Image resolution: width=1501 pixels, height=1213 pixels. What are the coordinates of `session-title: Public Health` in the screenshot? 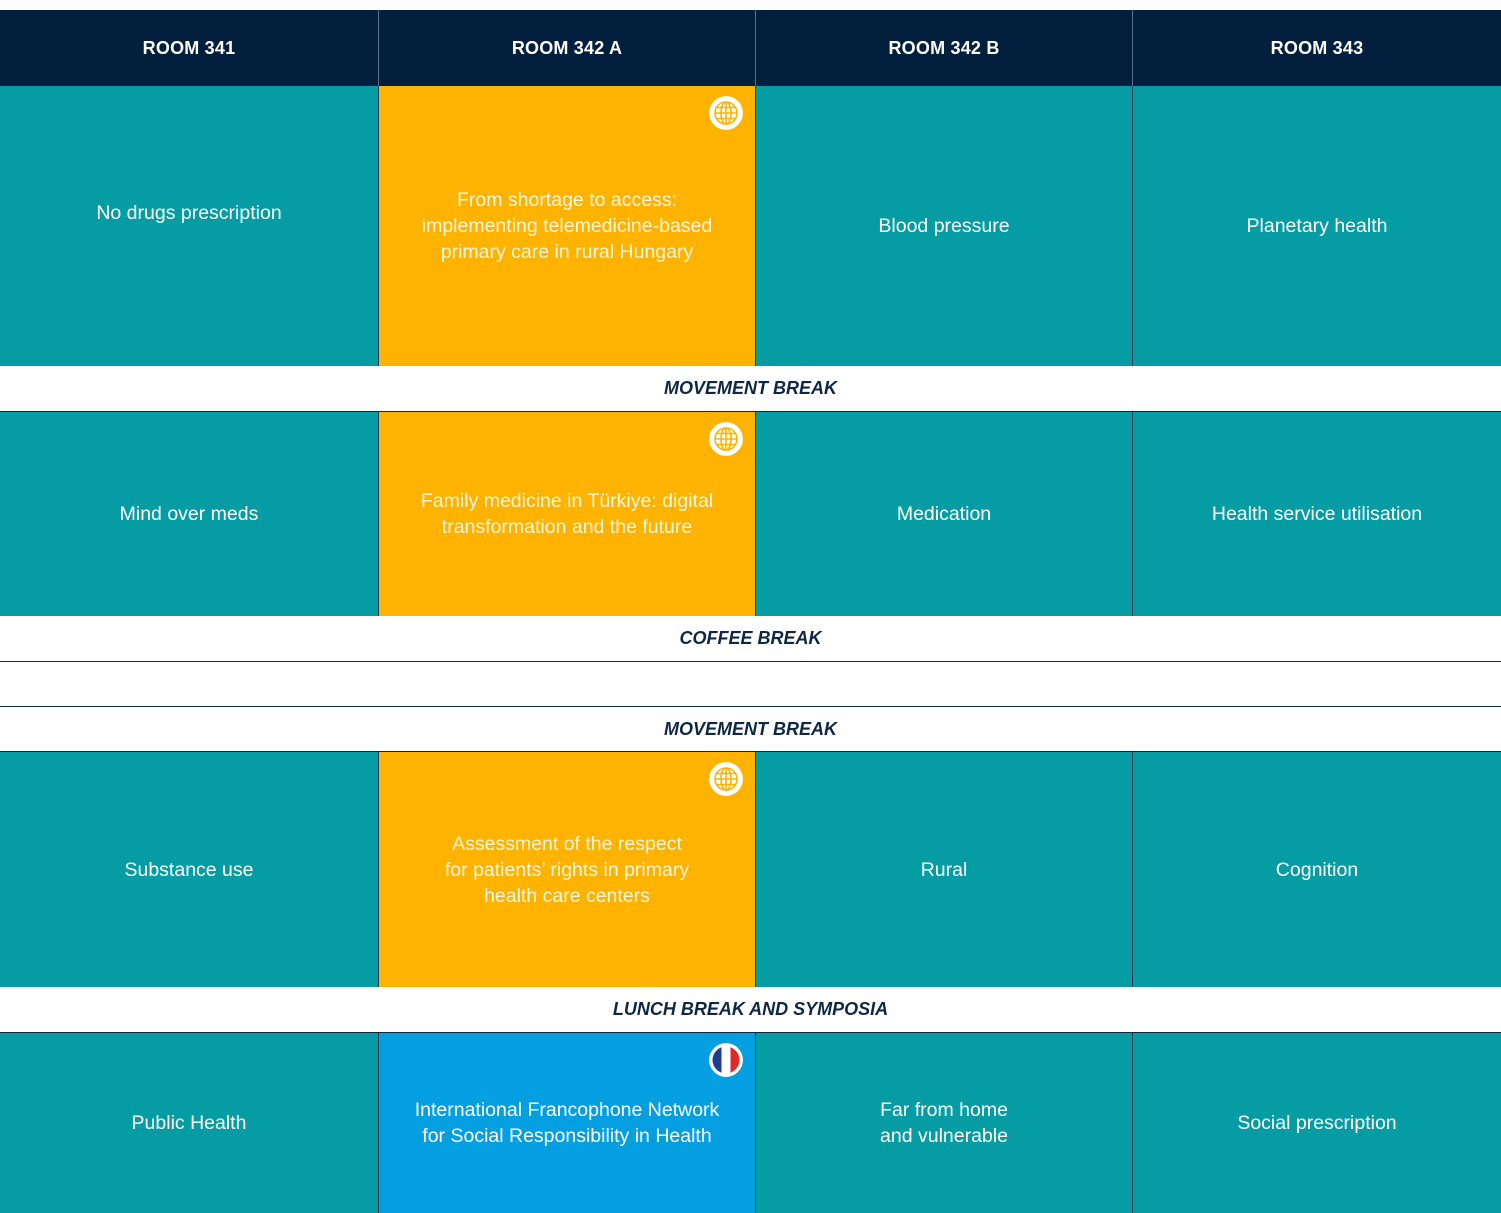 It's located at (189, 1123).